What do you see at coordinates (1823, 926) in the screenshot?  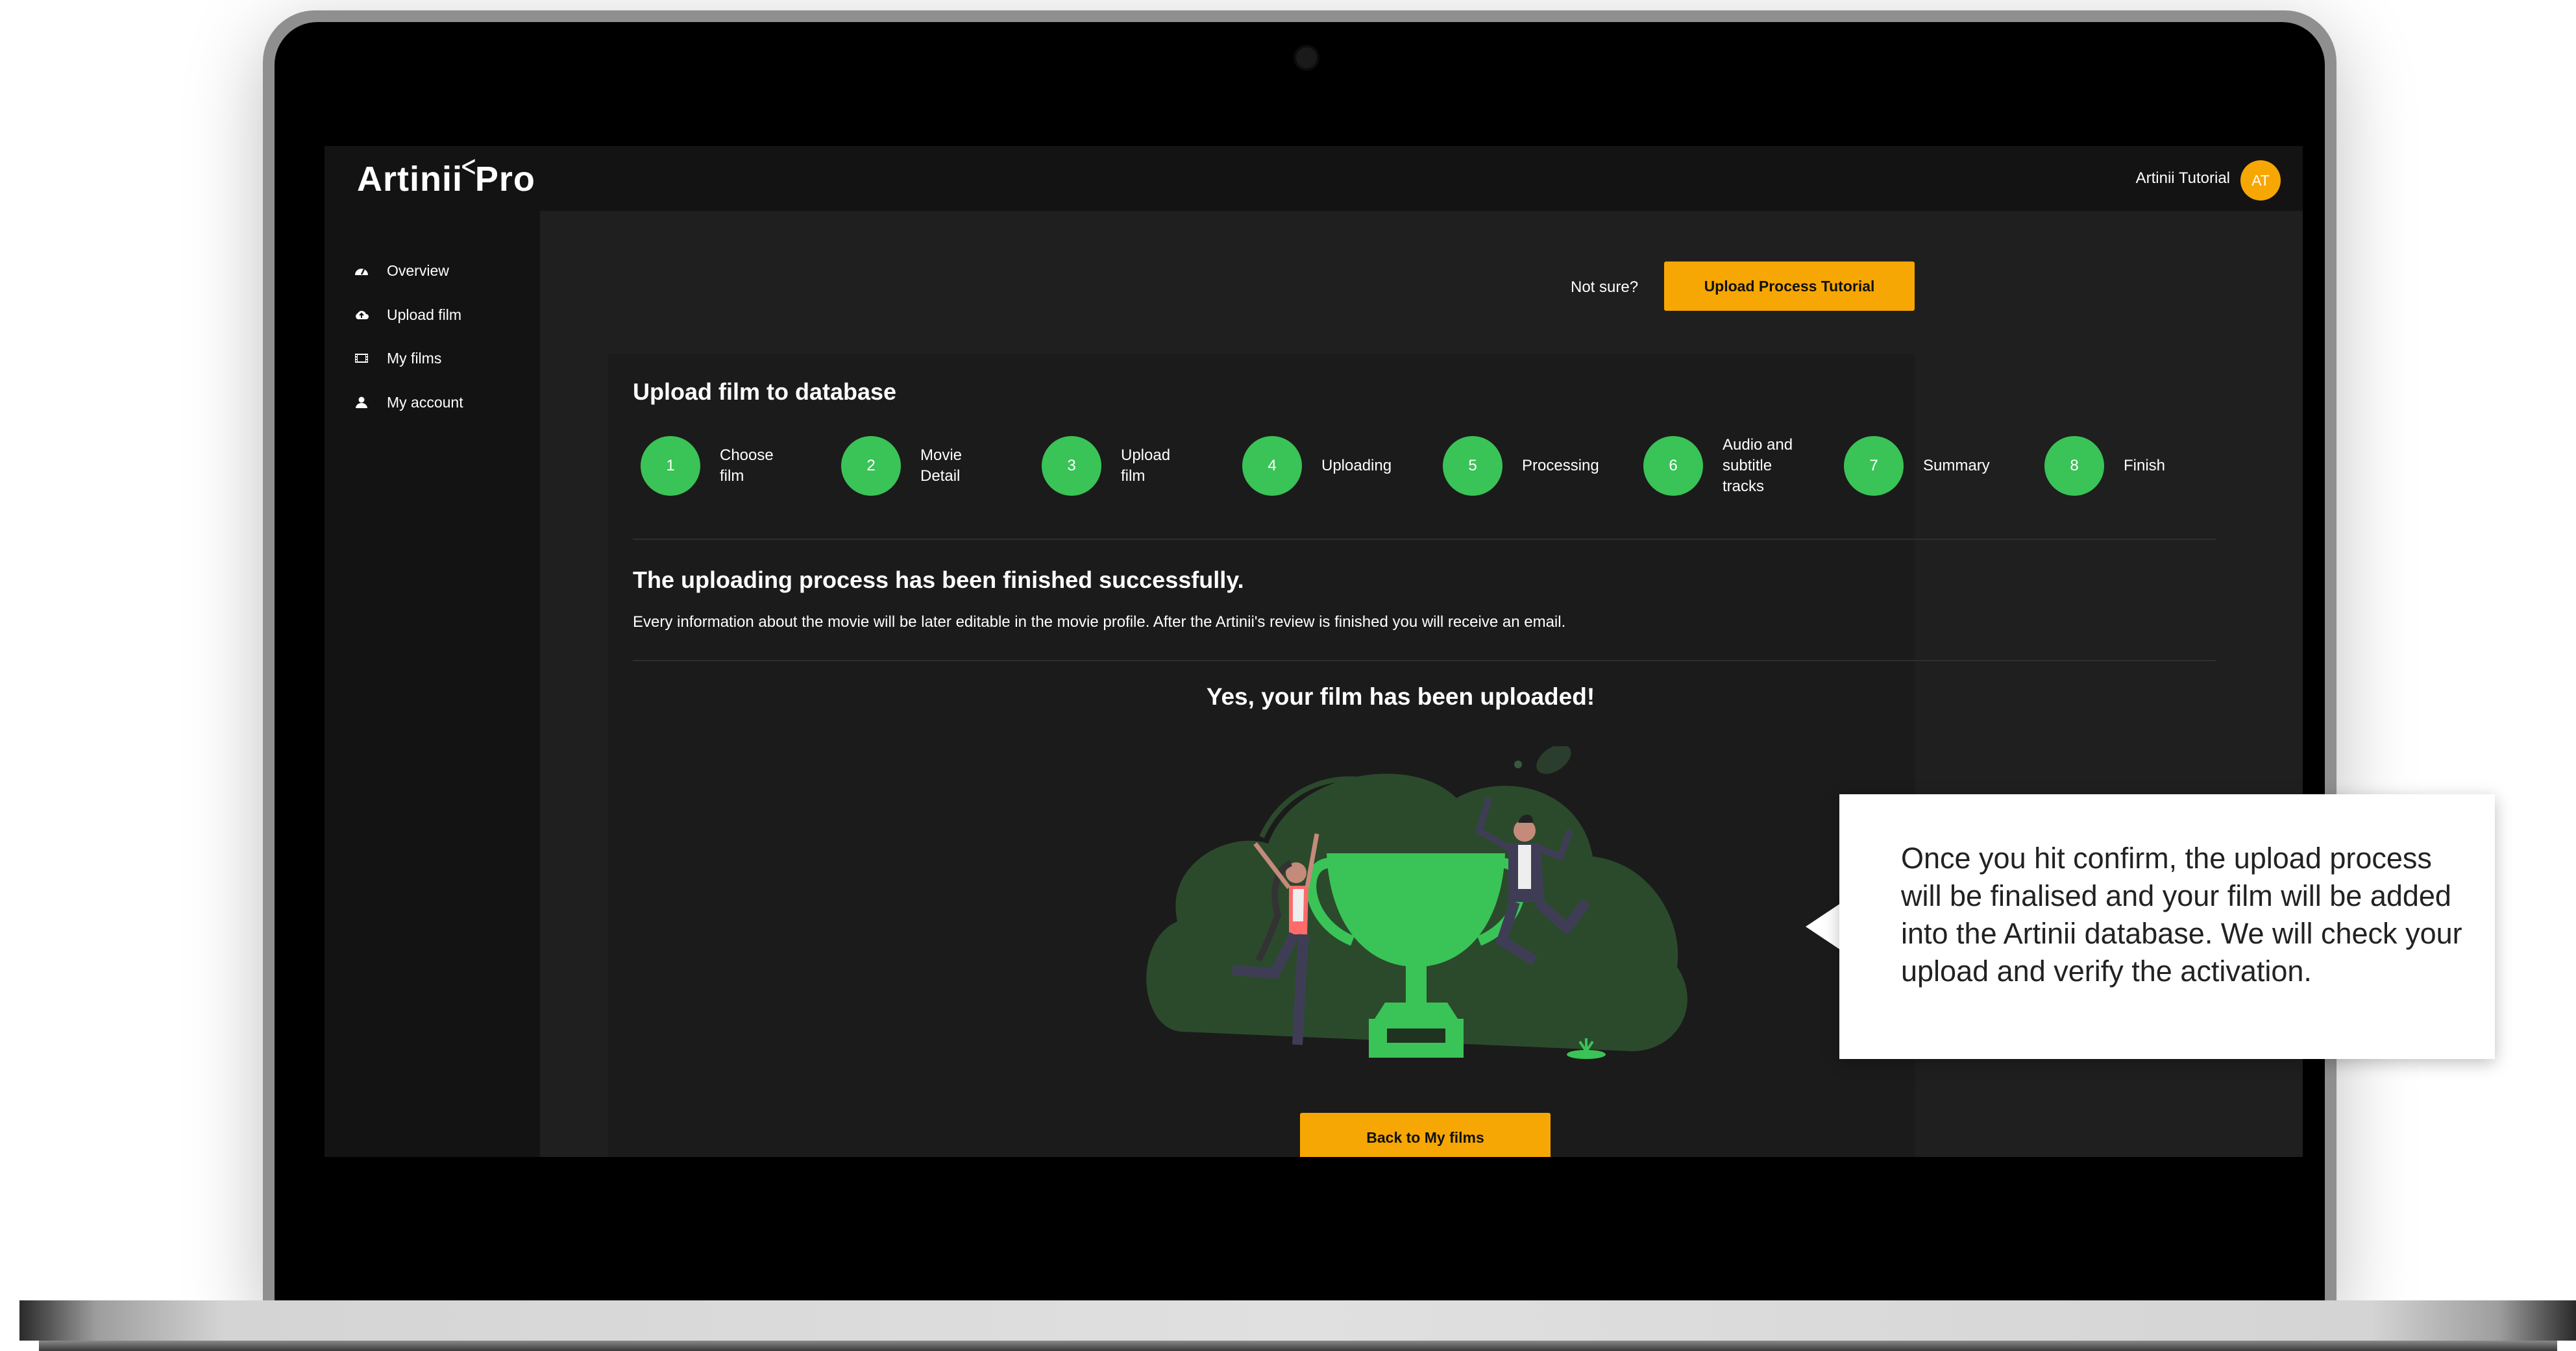 I see `callout-pointer` at bounding box center [1823, 926].